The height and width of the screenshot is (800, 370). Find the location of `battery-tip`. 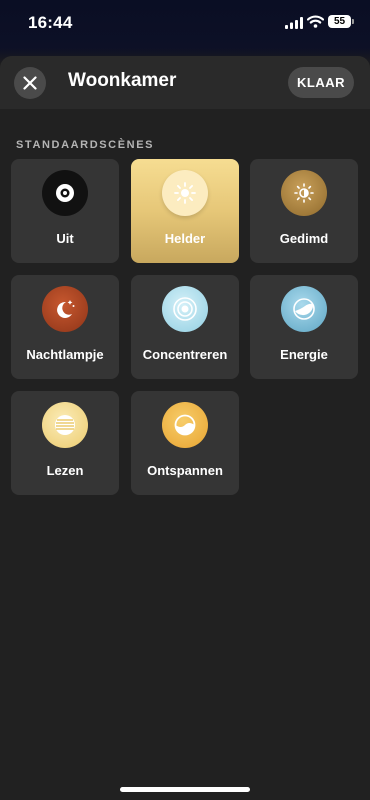

battery-tip is located at coordinates (353, 21).